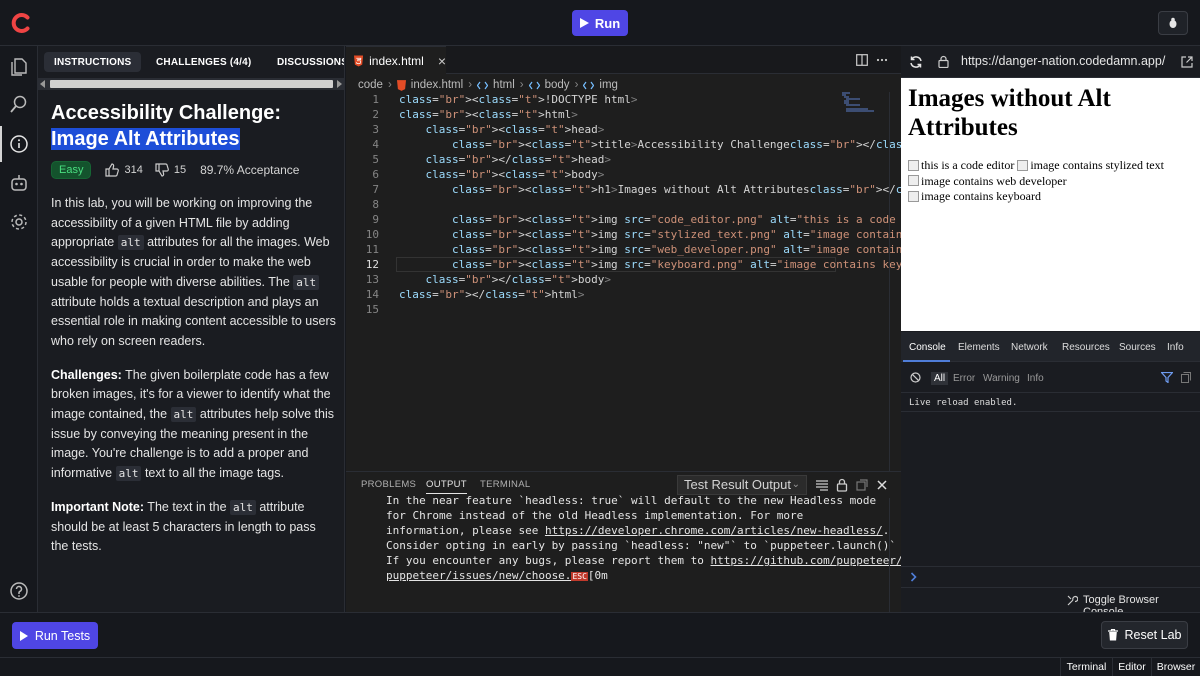 This screenshot has width=1200, height=676. What do you see at coordinates (591, 114) in the screenshot?
I see `code-line: 2 class="br"><class="t">html>` at bounding box center [591, 114].